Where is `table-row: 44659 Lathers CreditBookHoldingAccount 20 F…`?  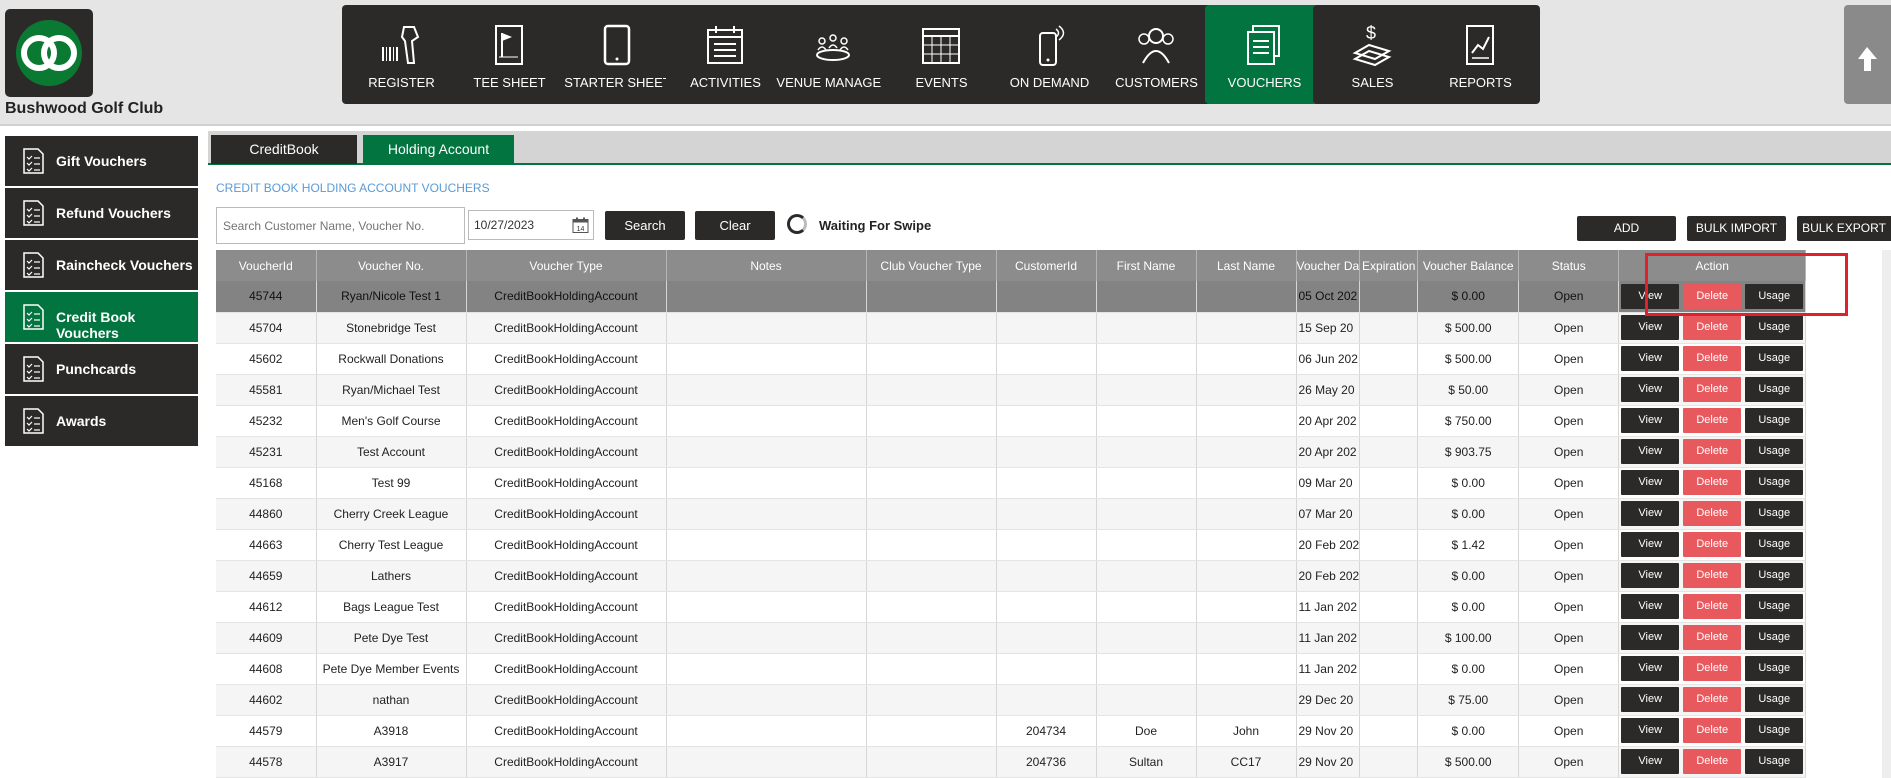
table-row: 44659 Lathers CreditBookHoldingAccount 20 F… is located at coordinates (1011, 576).